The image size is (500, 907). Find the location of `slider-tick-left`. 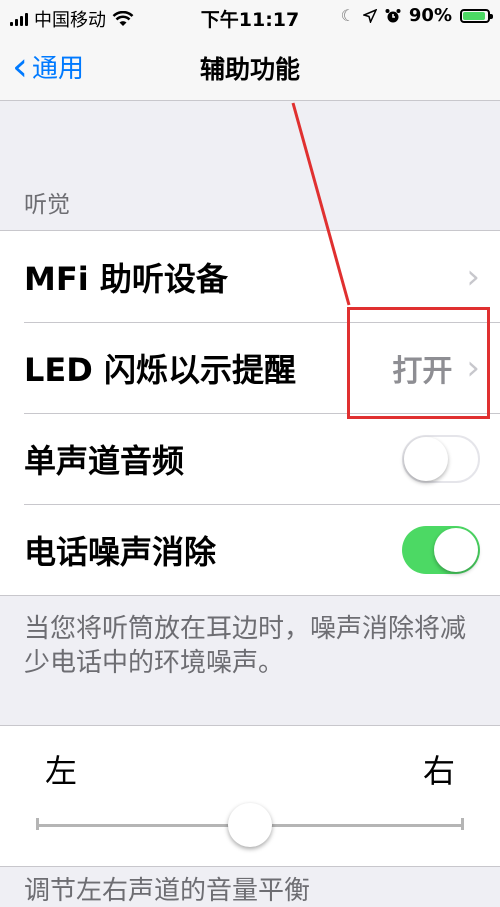

slider-tick-left is located at coordinates (37, 824).